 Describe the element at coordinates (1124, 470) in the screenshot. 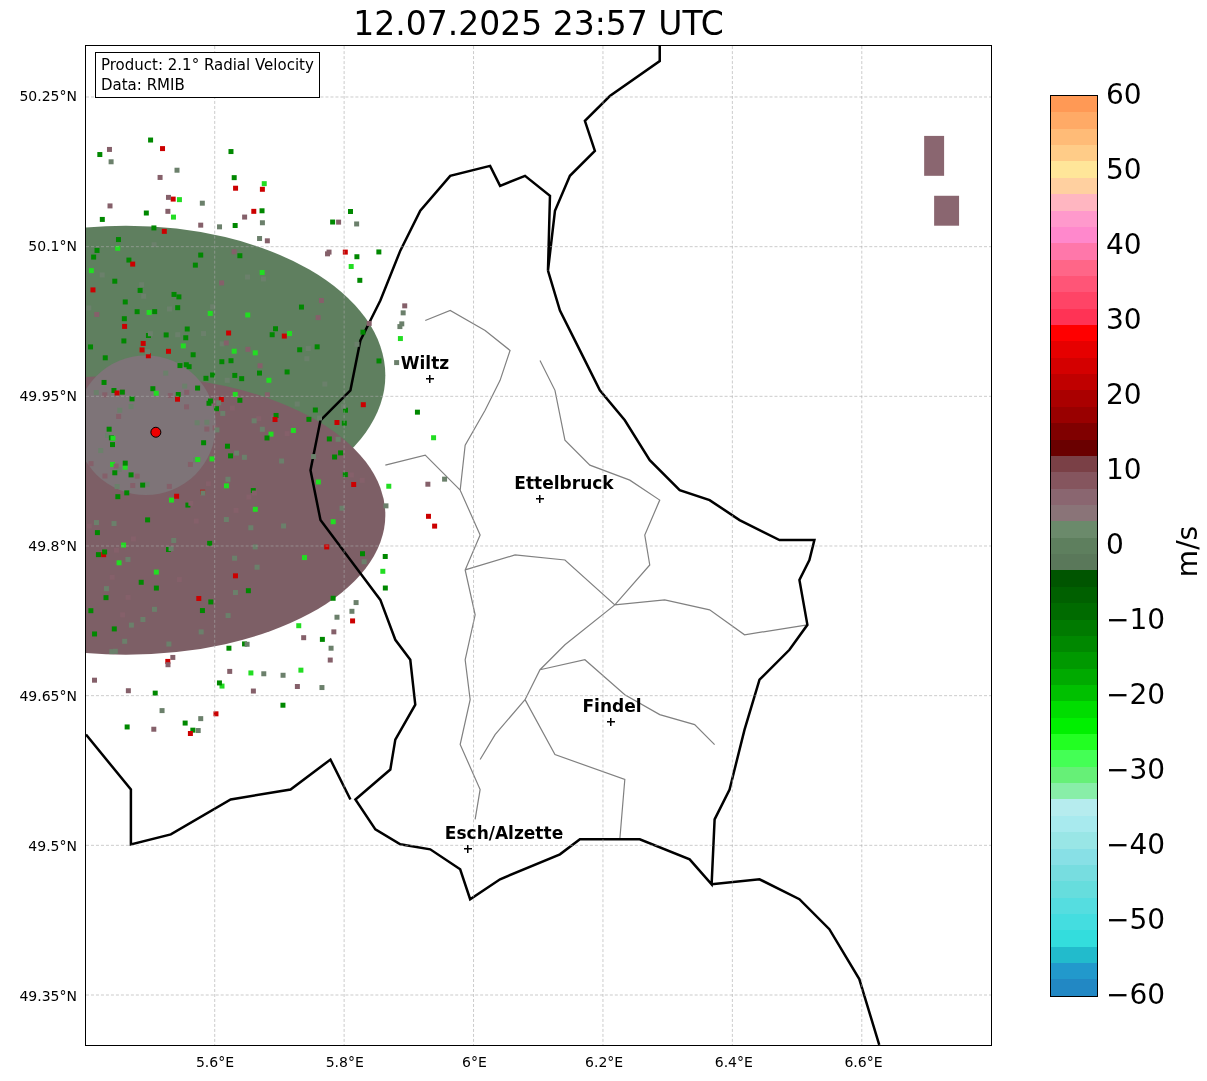

I see `colorbar-tick-label: 10` at that location.